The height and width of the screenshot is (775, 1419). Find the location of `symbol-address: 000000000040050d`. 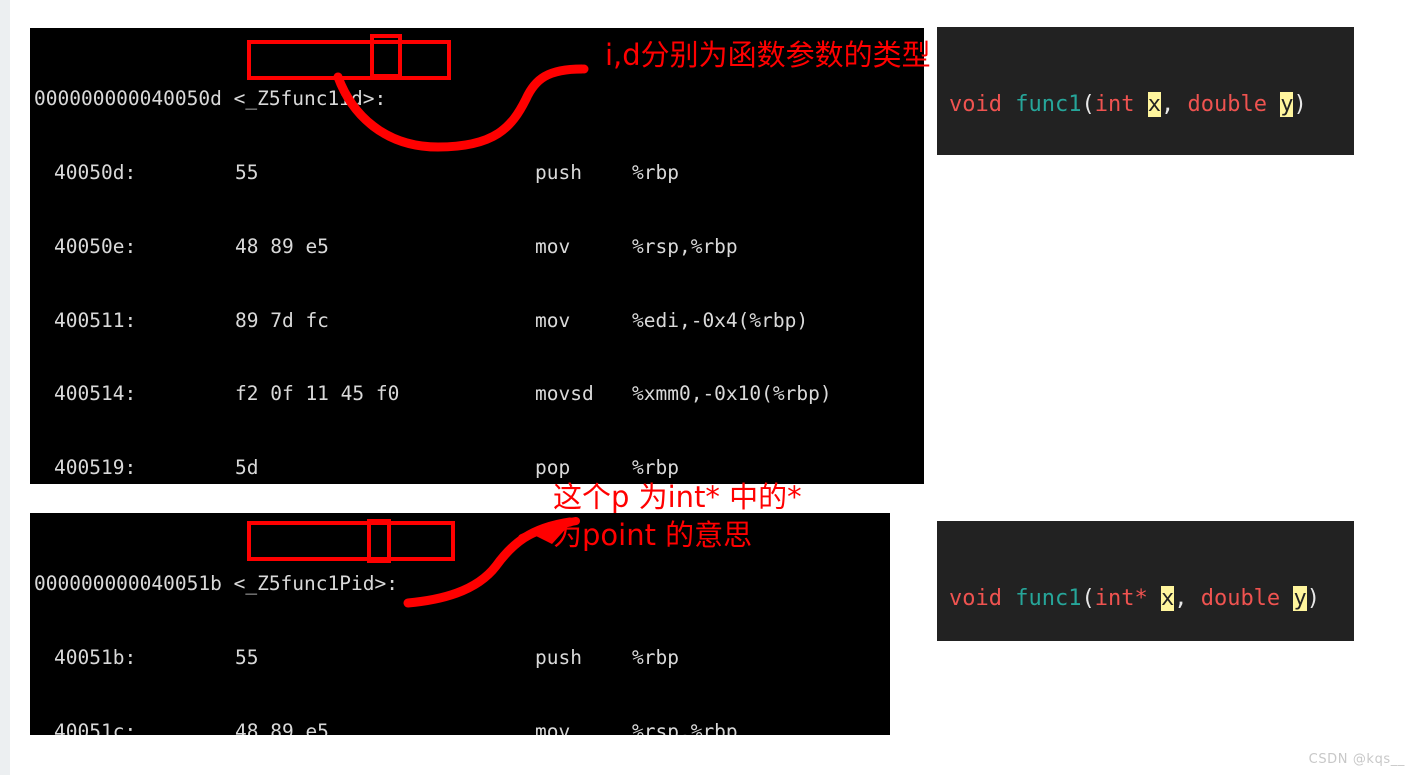

symbol-address: 000000000040050d is located at coordinates (128, 99).